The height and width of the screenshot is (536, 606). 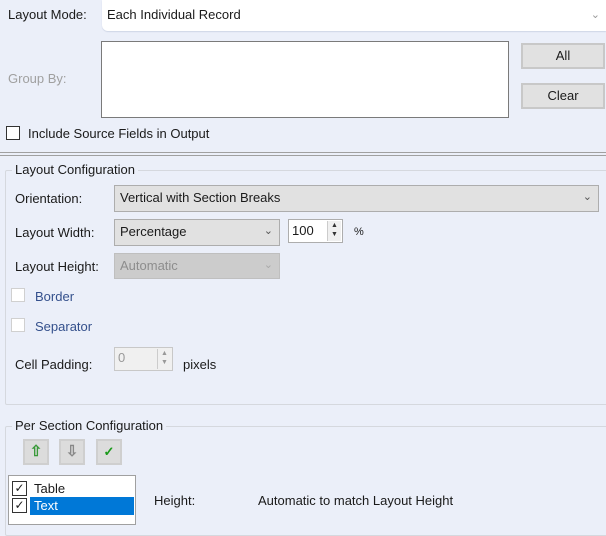 I want to click on width-unit: %, so click(x=359, y=232).